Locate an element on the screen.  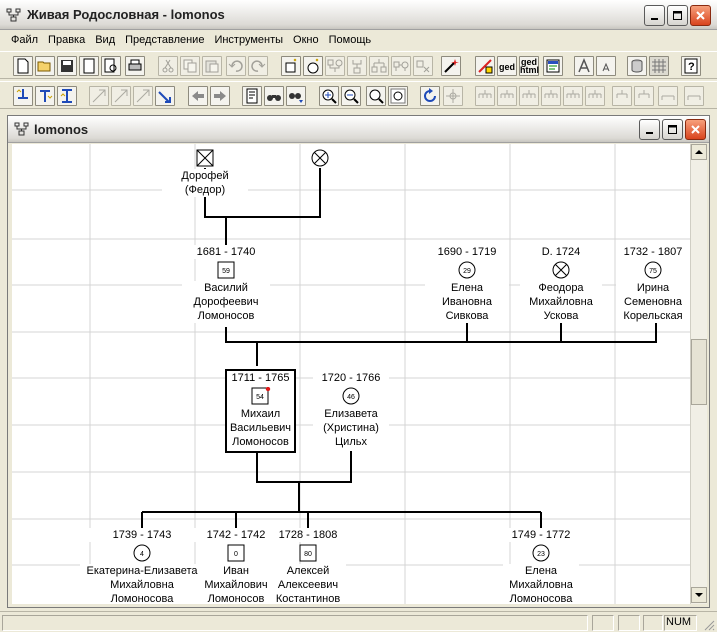
female-icon: 75 is located at coordinates (653, 270).